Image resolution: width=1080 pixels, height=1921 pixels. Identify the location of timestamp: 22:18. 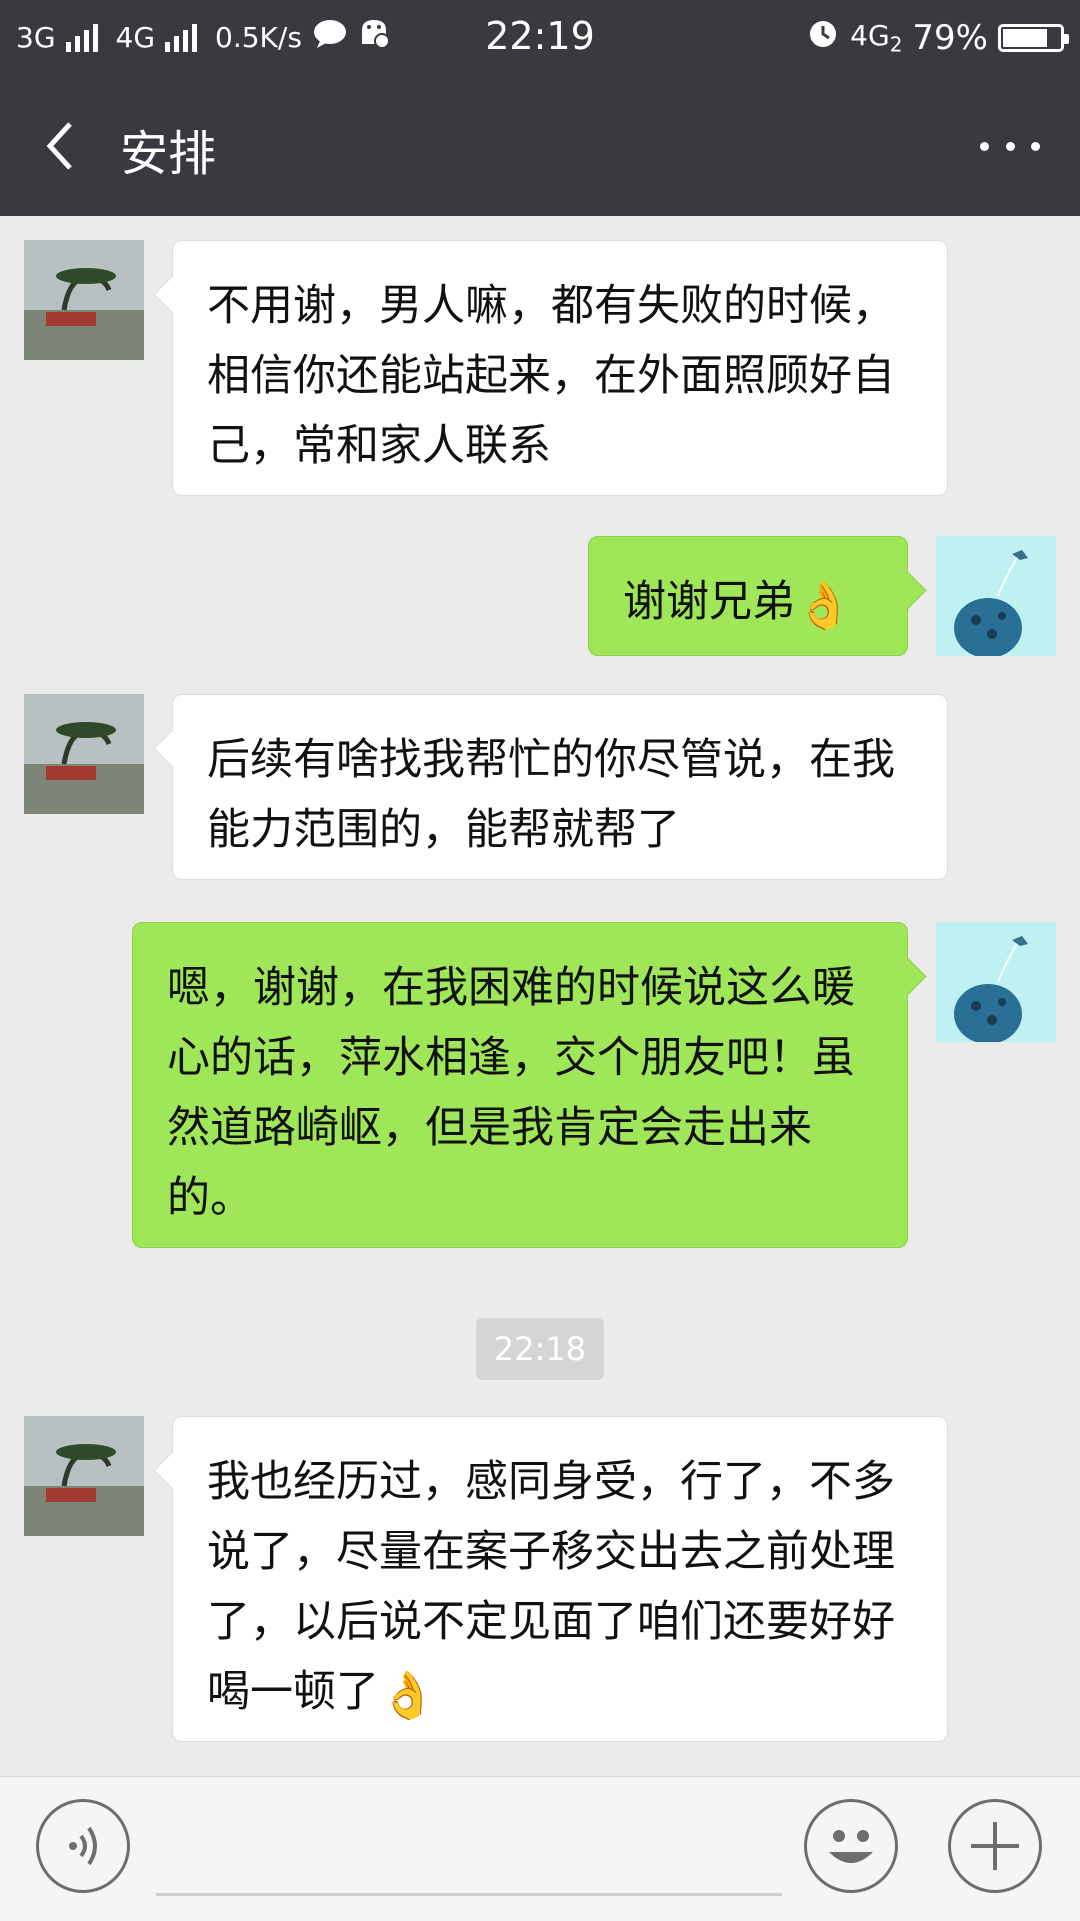
(540, 1349).